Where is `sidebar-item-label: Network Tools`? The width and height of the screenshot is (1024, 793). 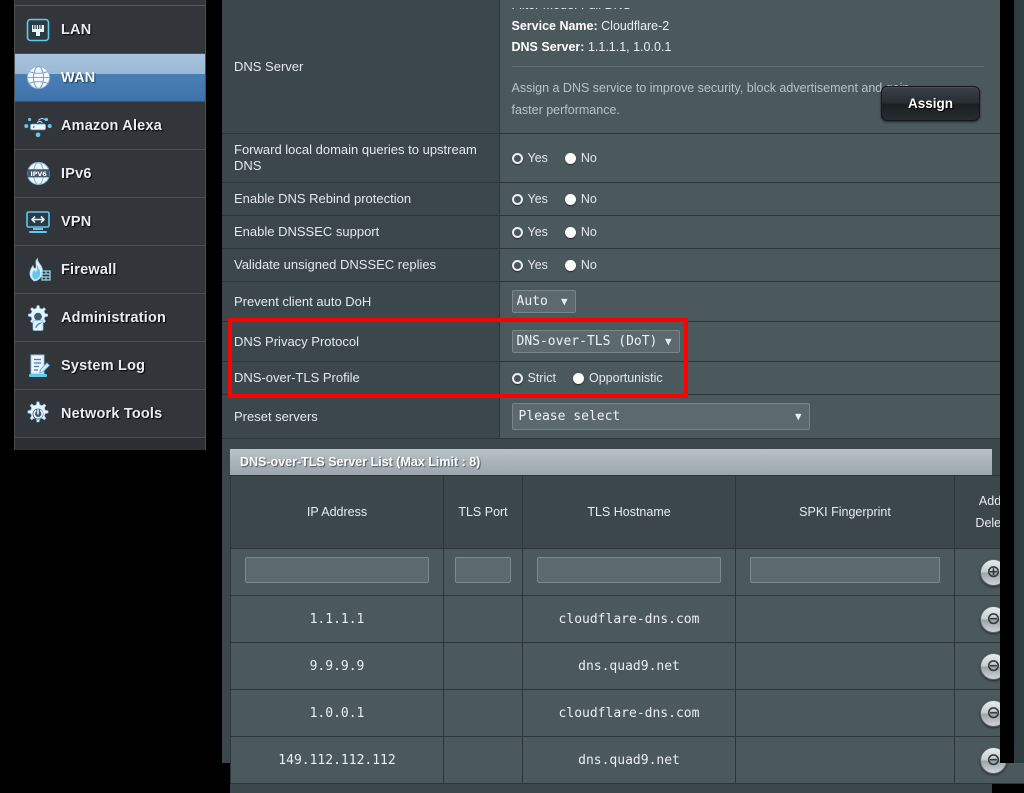 sidebar-item-label: Network Tools is located at coordinates (111, 414).